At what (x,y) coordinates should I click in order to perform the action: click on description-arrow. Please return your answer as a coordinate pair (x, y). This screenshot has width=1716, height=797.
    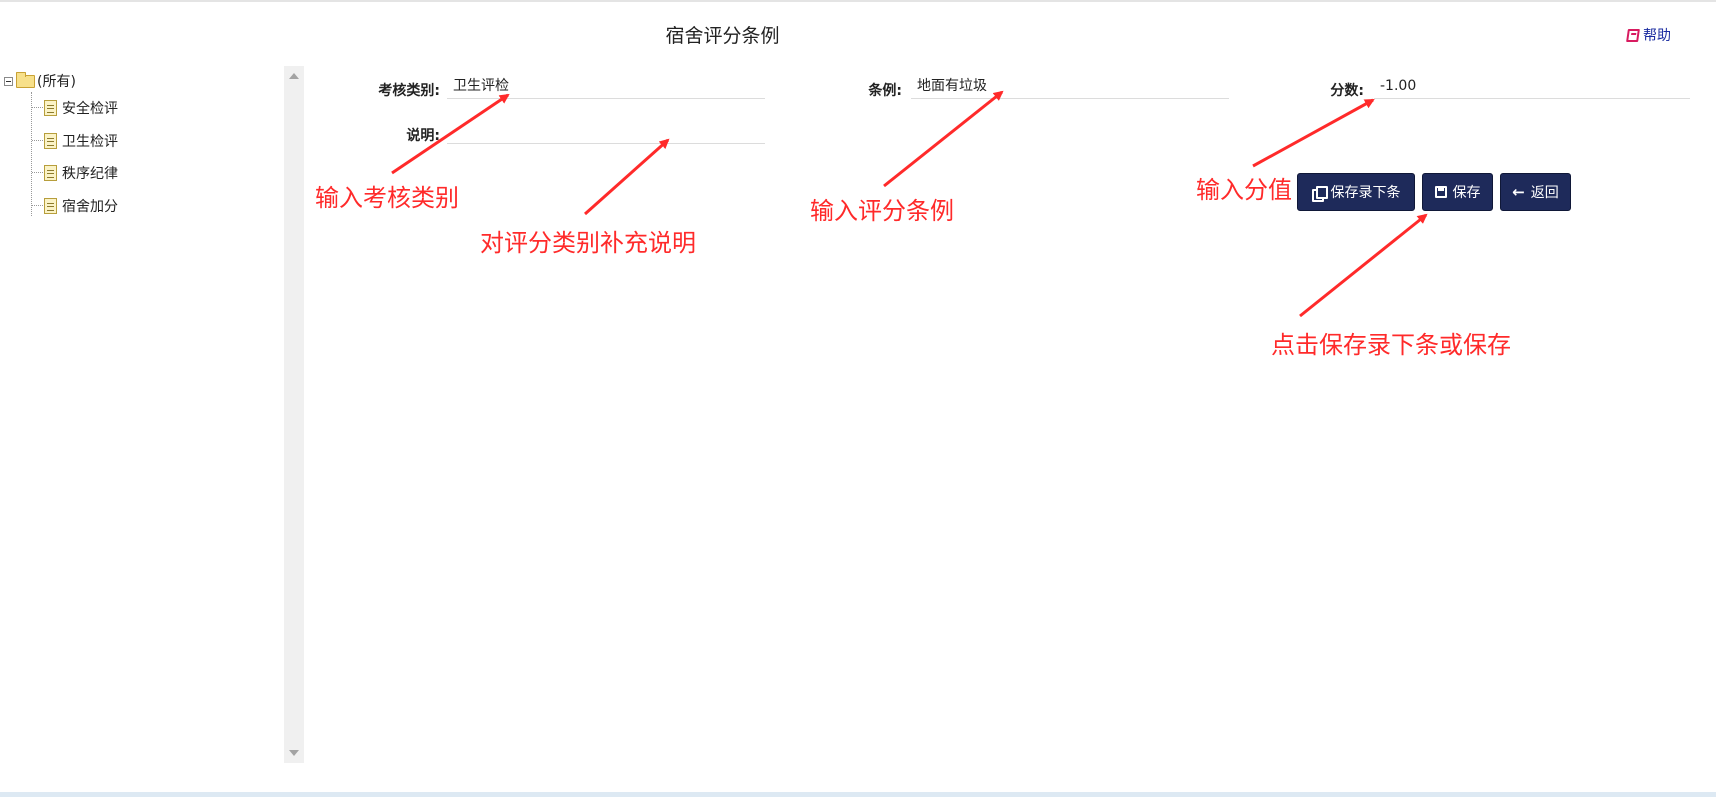
    Looking at the image, I should click on (627, 177).